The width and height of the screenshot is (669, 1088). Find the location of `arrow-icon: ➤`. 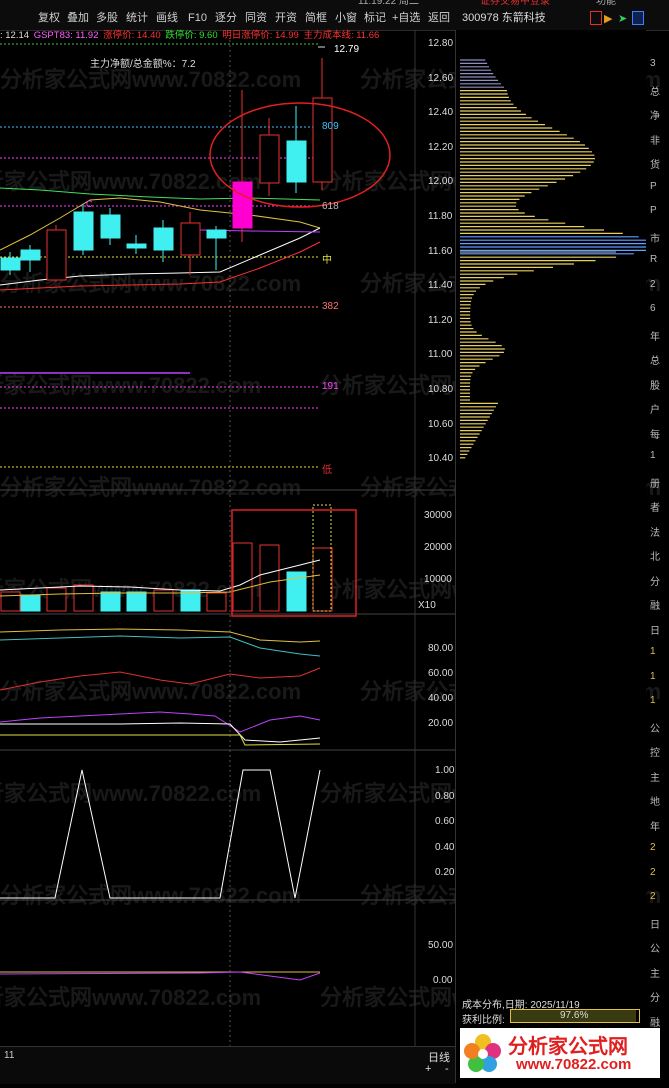

arrow-icon: ➤ is located at coordinates (622, 18).